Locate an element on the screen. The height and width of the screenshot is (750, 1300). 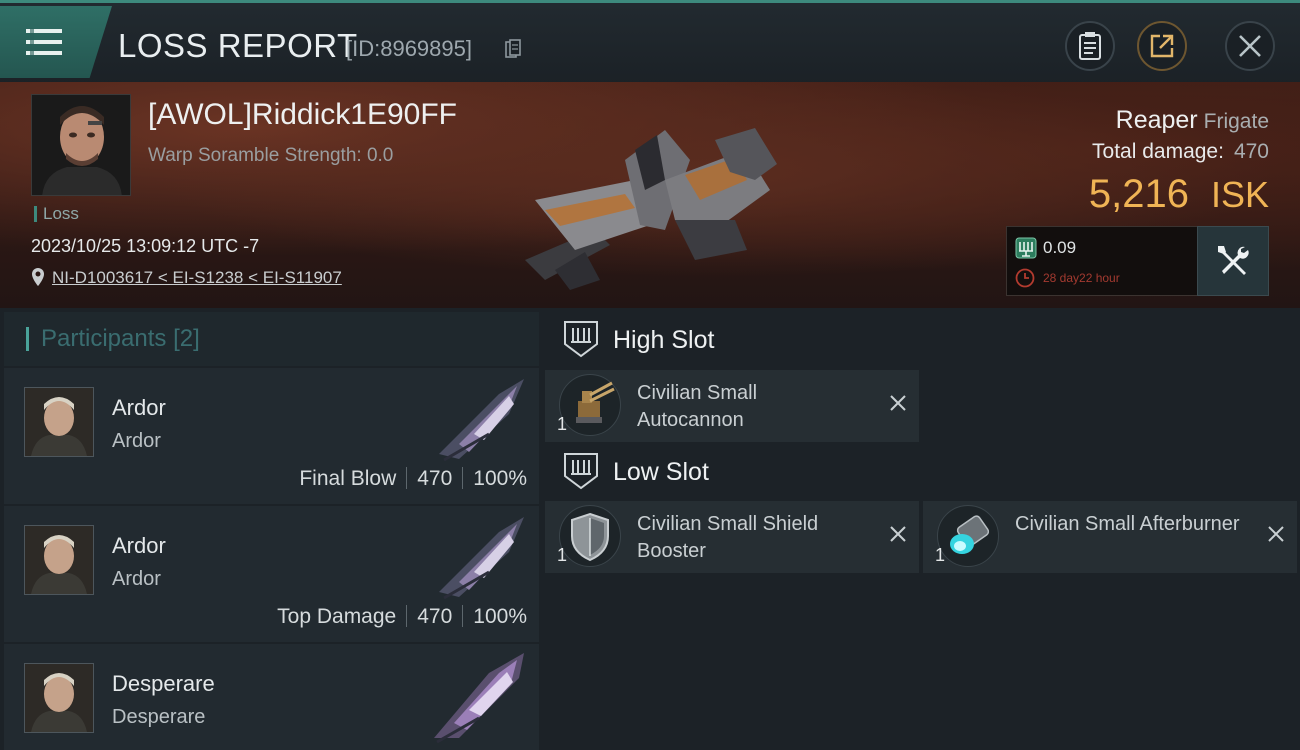
participants-title-text: Participants is located at coordinates (104, 338).